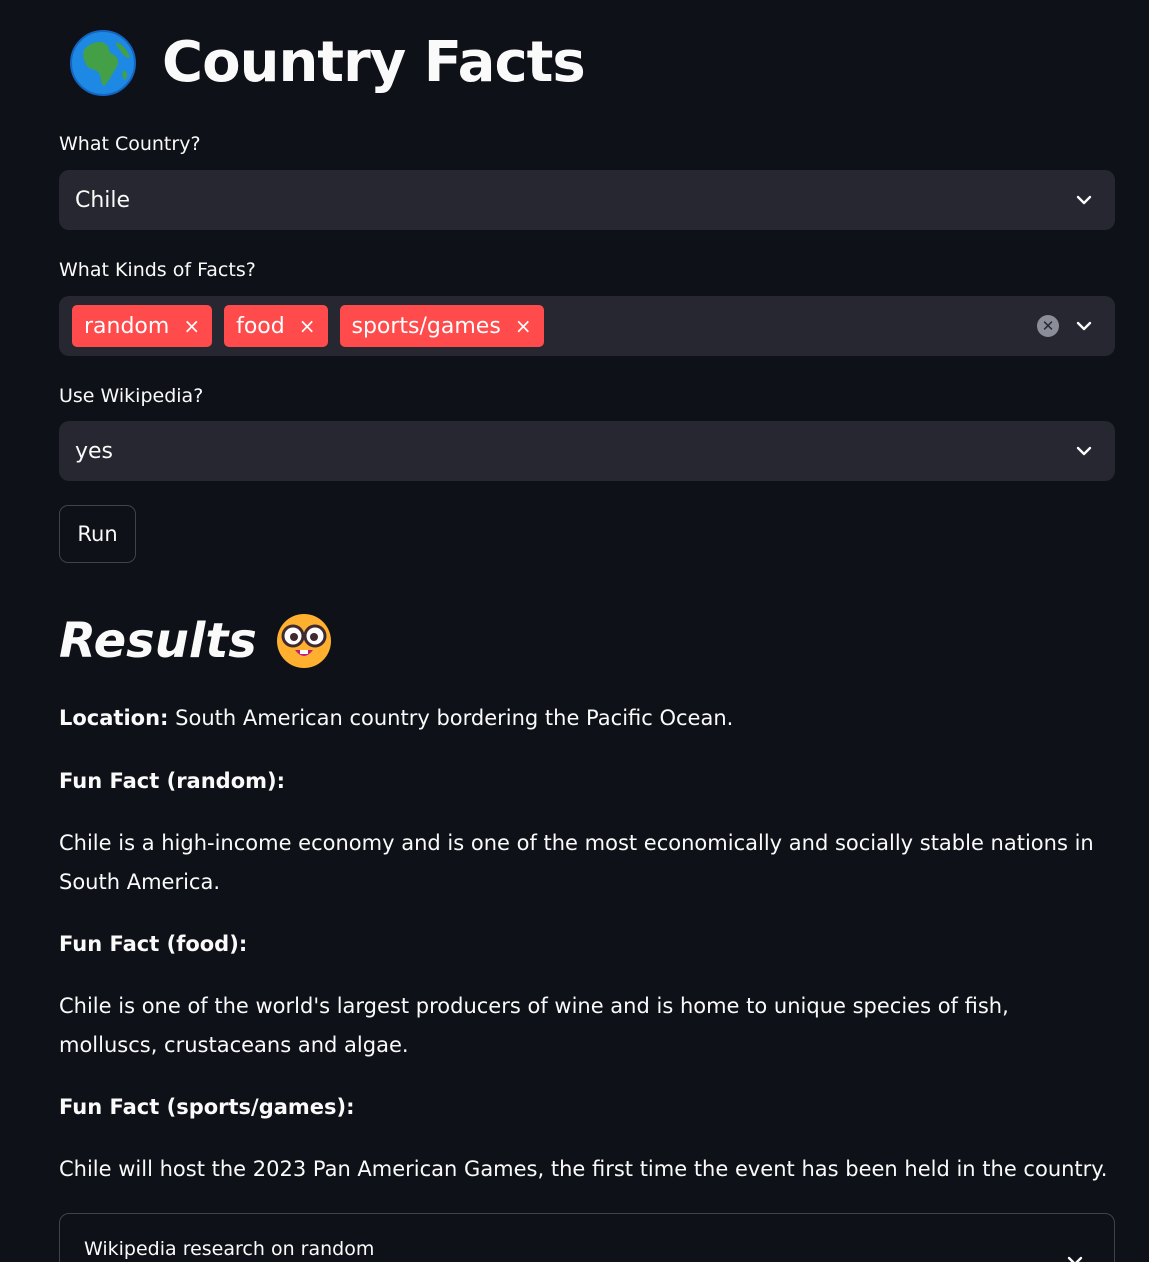  I want to click on wiki-label: Use Wikipedia?, so click(131, 396).